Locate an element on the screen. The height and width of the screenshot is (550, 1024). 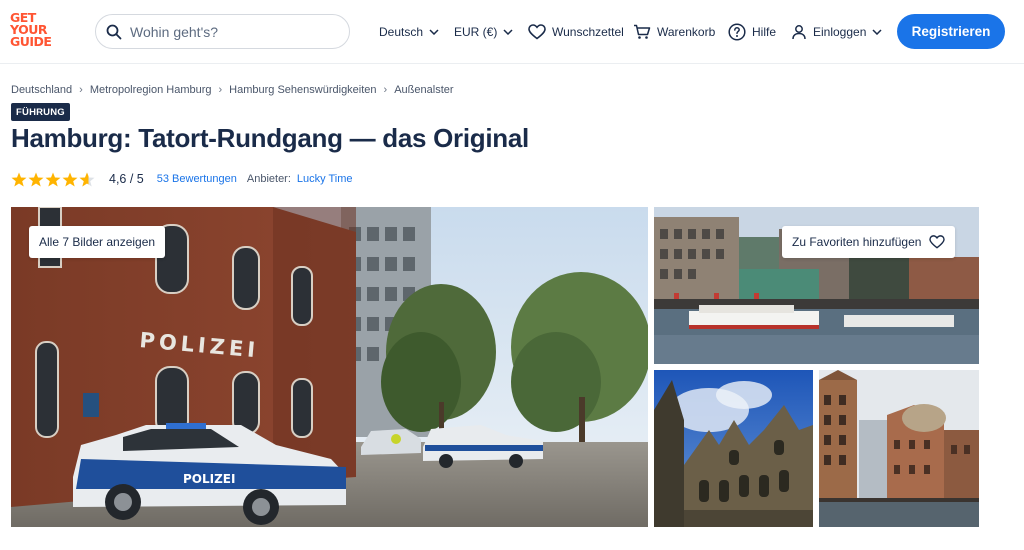
cart-label: Warenkorb is located at coordinates (686, 32).